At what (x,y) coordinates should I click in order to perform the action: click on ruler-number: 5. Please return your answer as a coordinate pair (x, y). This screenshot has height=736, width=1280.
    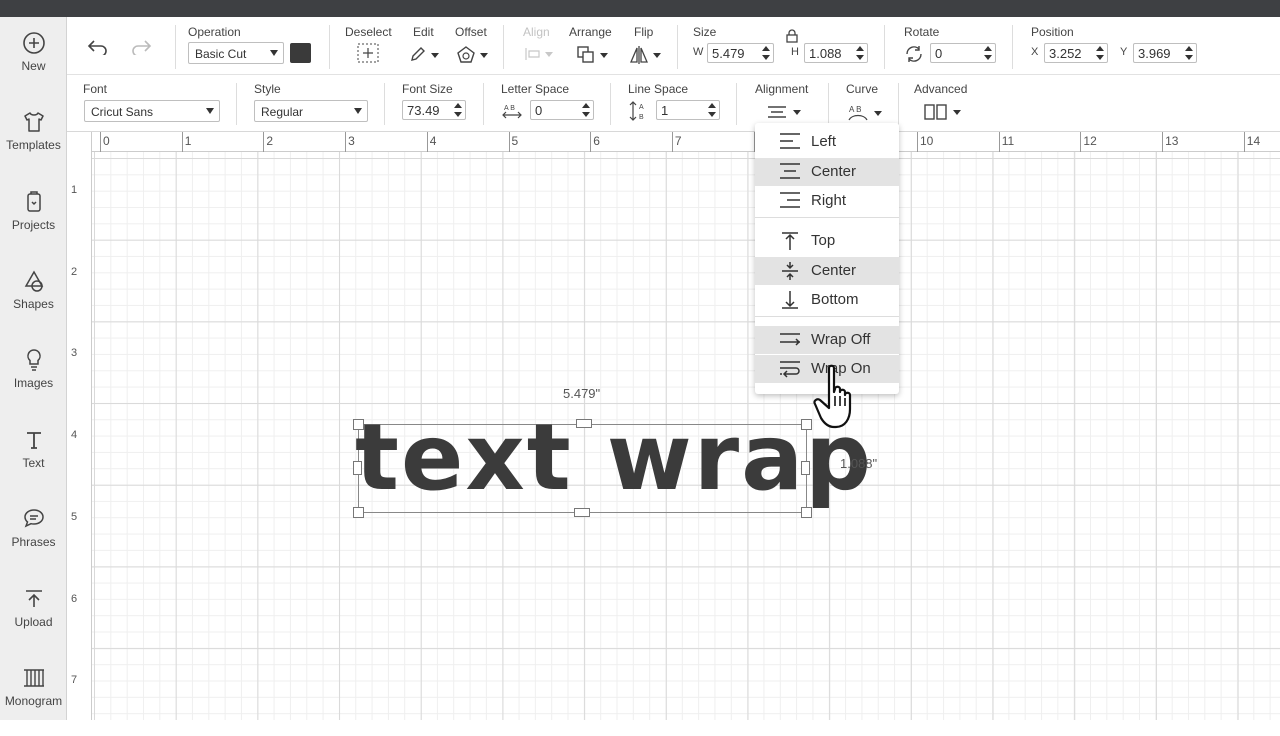
    Looking at the image, I should click on (515, 141).